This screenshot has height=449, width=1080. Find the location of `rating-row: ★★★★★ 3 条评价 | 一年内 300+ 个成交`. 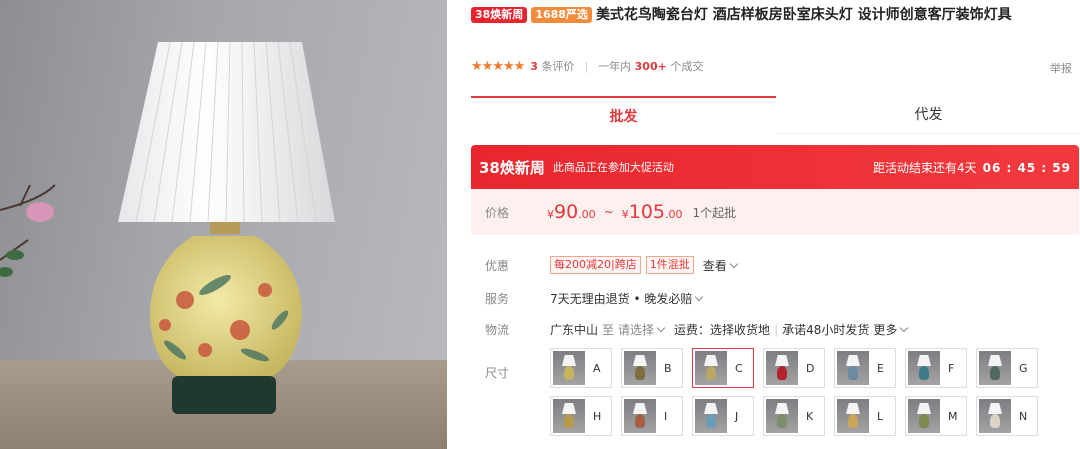

rating-row: ★★★★★ 3 条评价 | 一年内 300+ 个成交 is located at coordinates (587, 66).